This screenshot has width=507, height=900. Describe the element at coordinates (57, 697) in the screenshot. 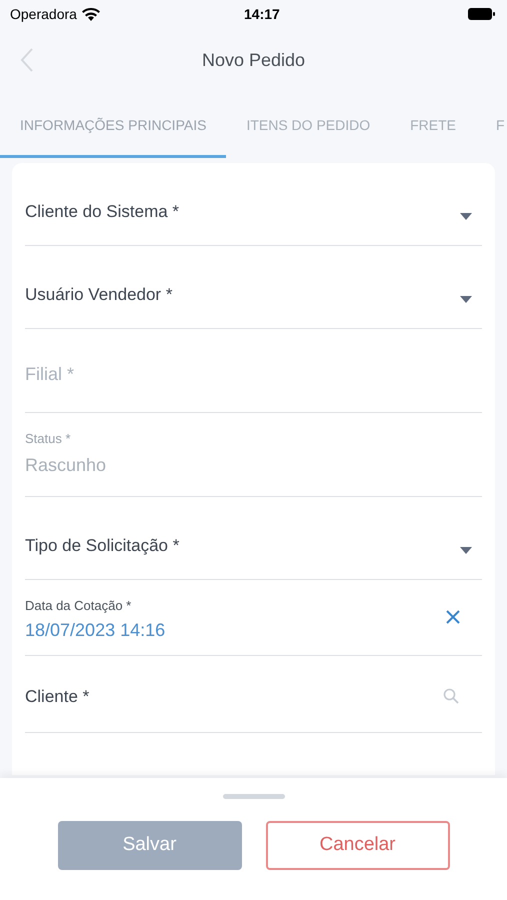

I see `field-label: Cliente *` at that location.